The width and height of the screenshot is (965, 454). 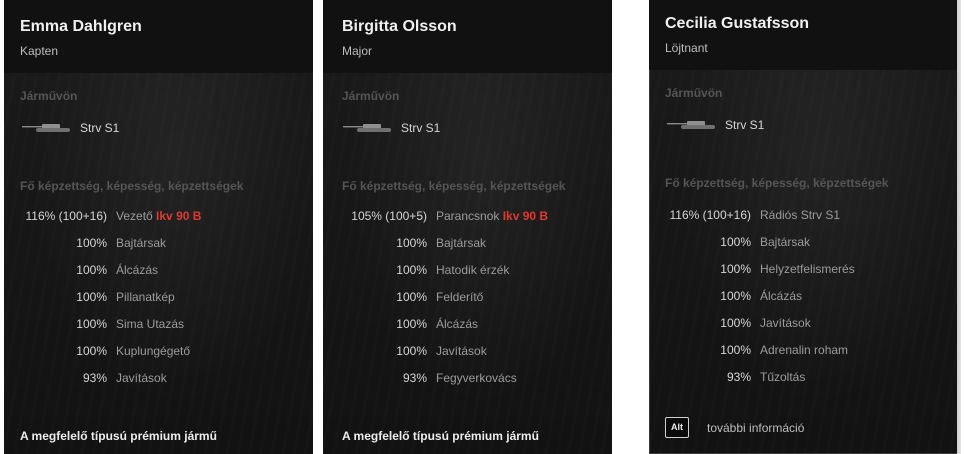 I want to click on card-header: Cecilia Gustafsson Löjtnant, so click(x=805, y=35).